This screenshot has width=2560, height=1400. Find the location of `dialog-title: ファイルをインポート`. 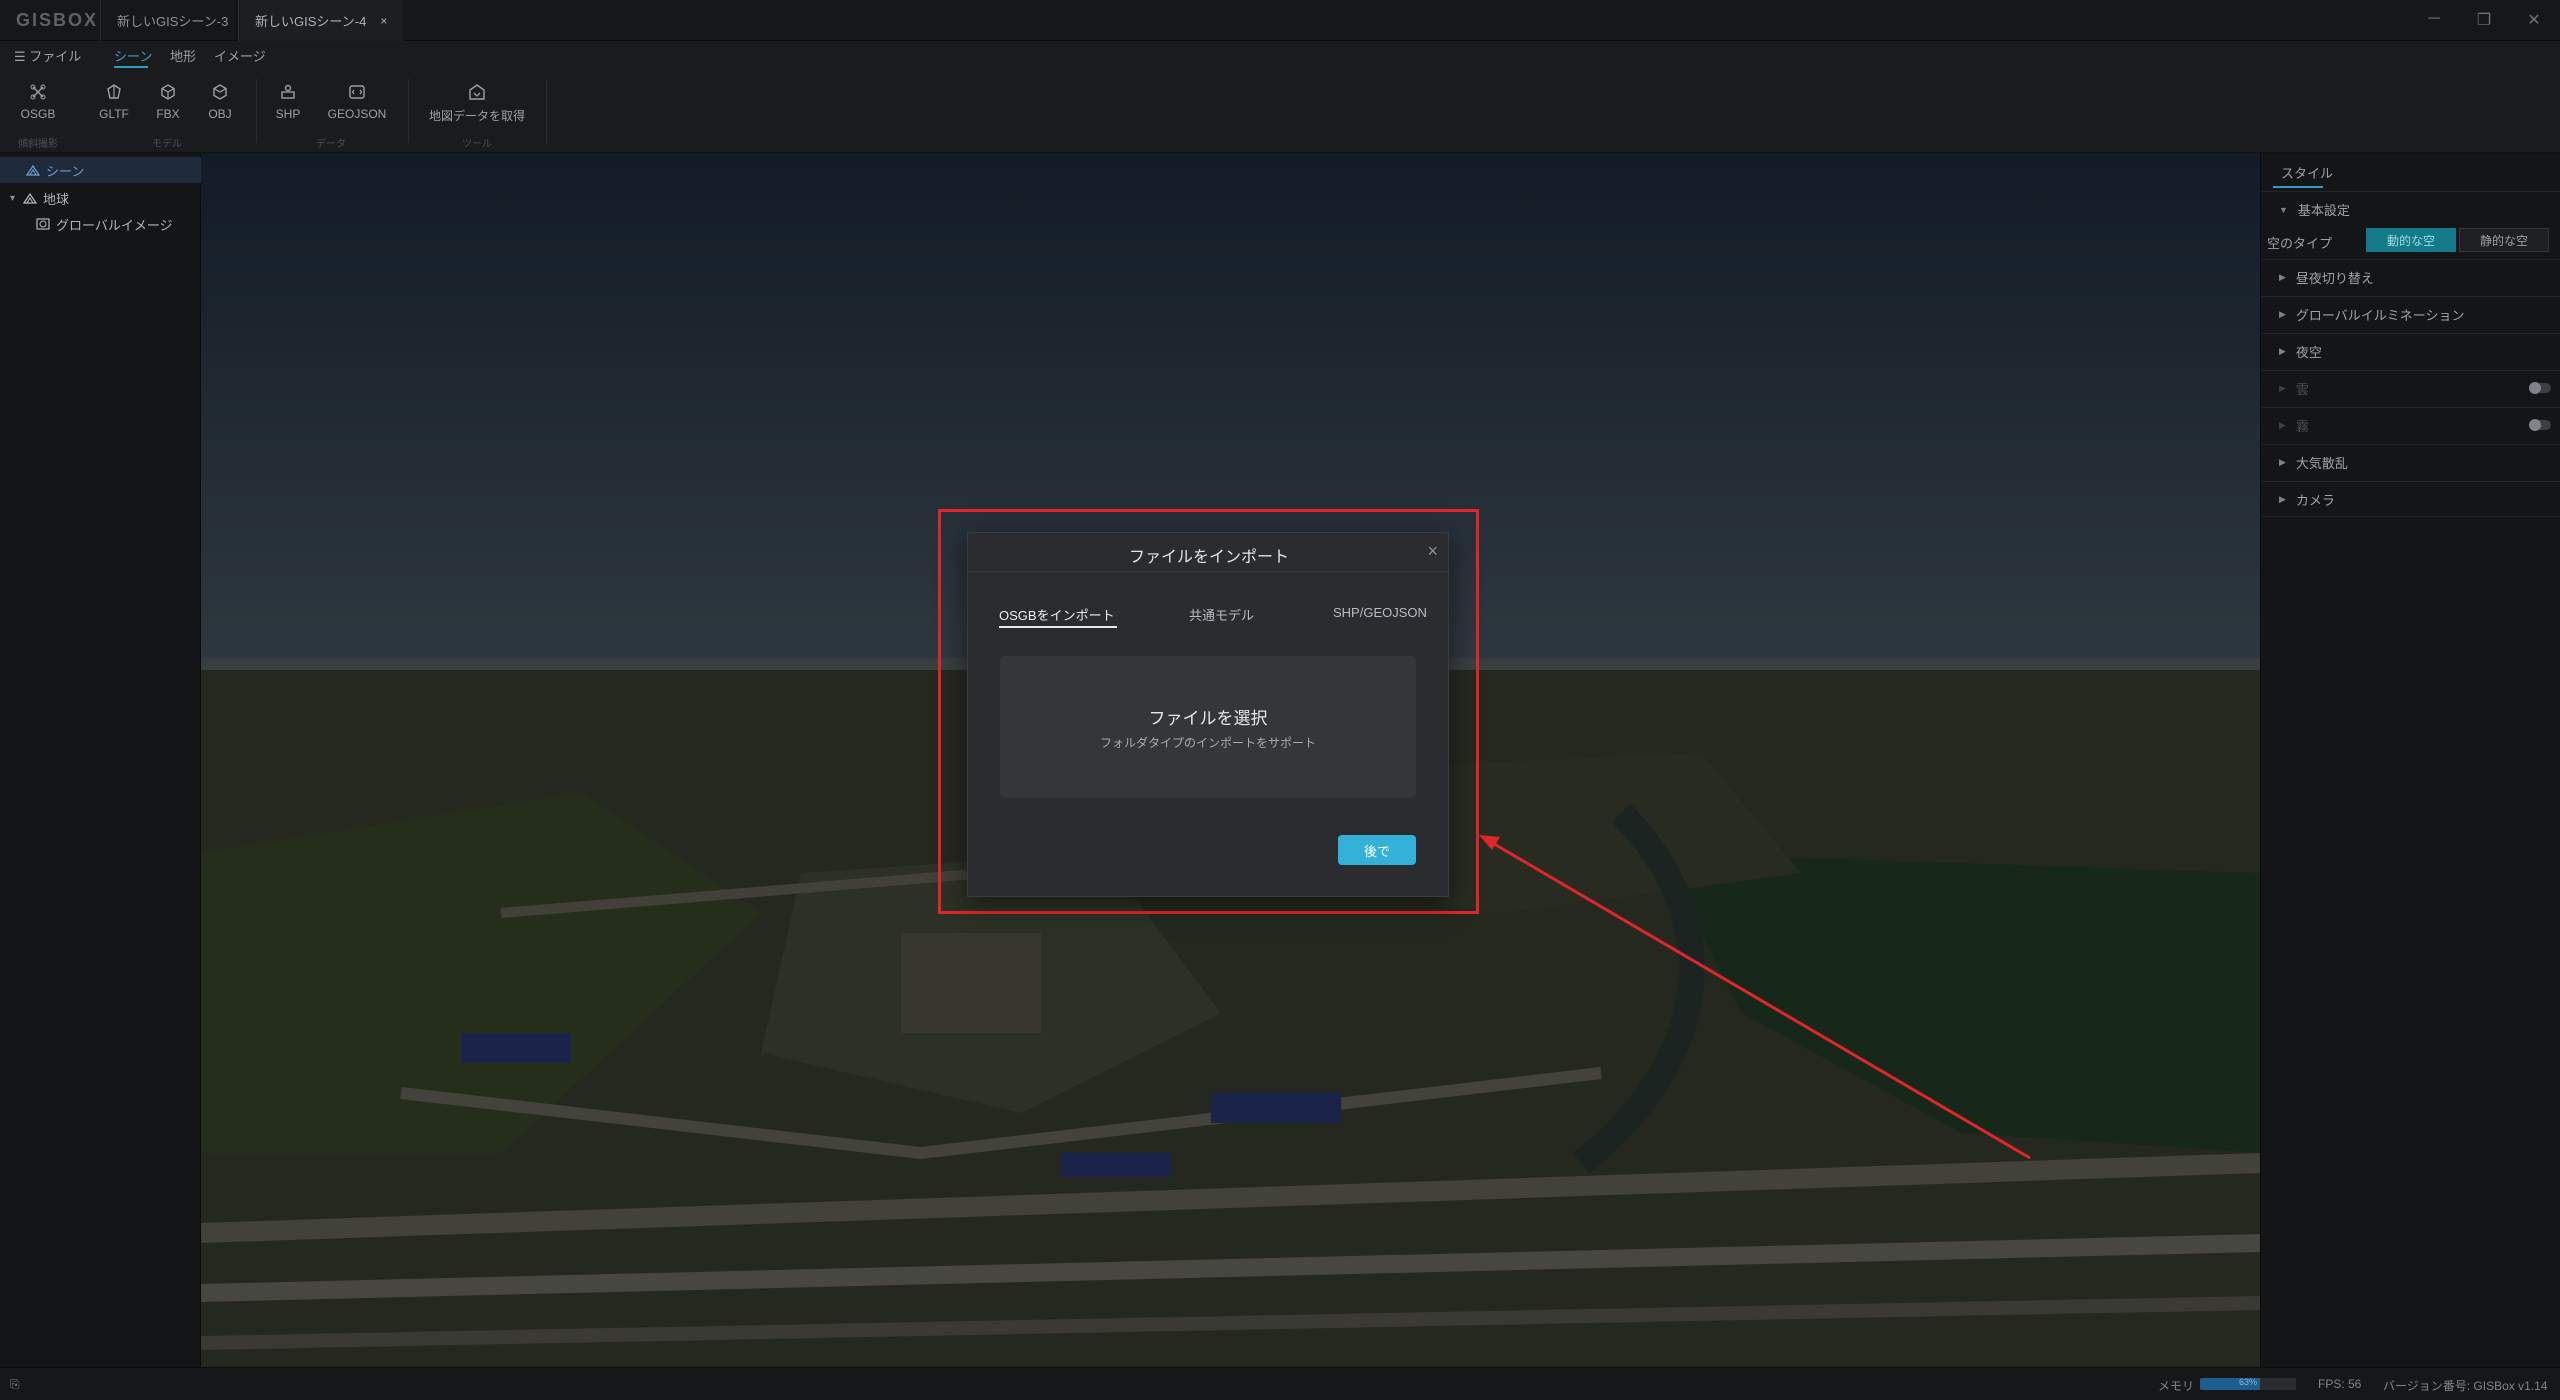

dialog-title: ファイルをインポート is located at coordinates (1208, 557).